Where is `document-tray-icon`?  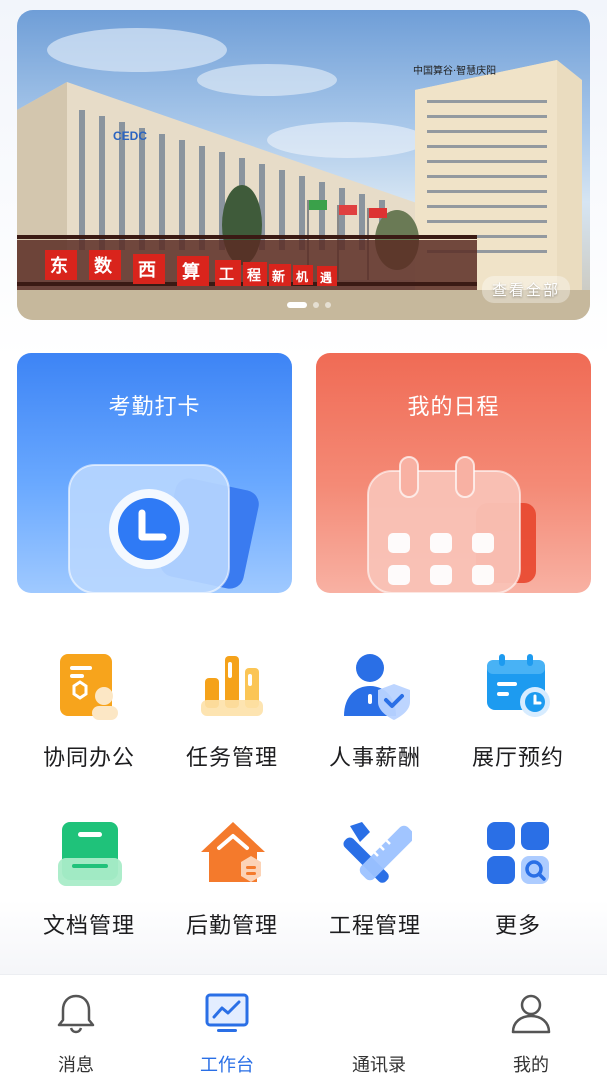
document-tray-icon is located at coordinates (90, 854).